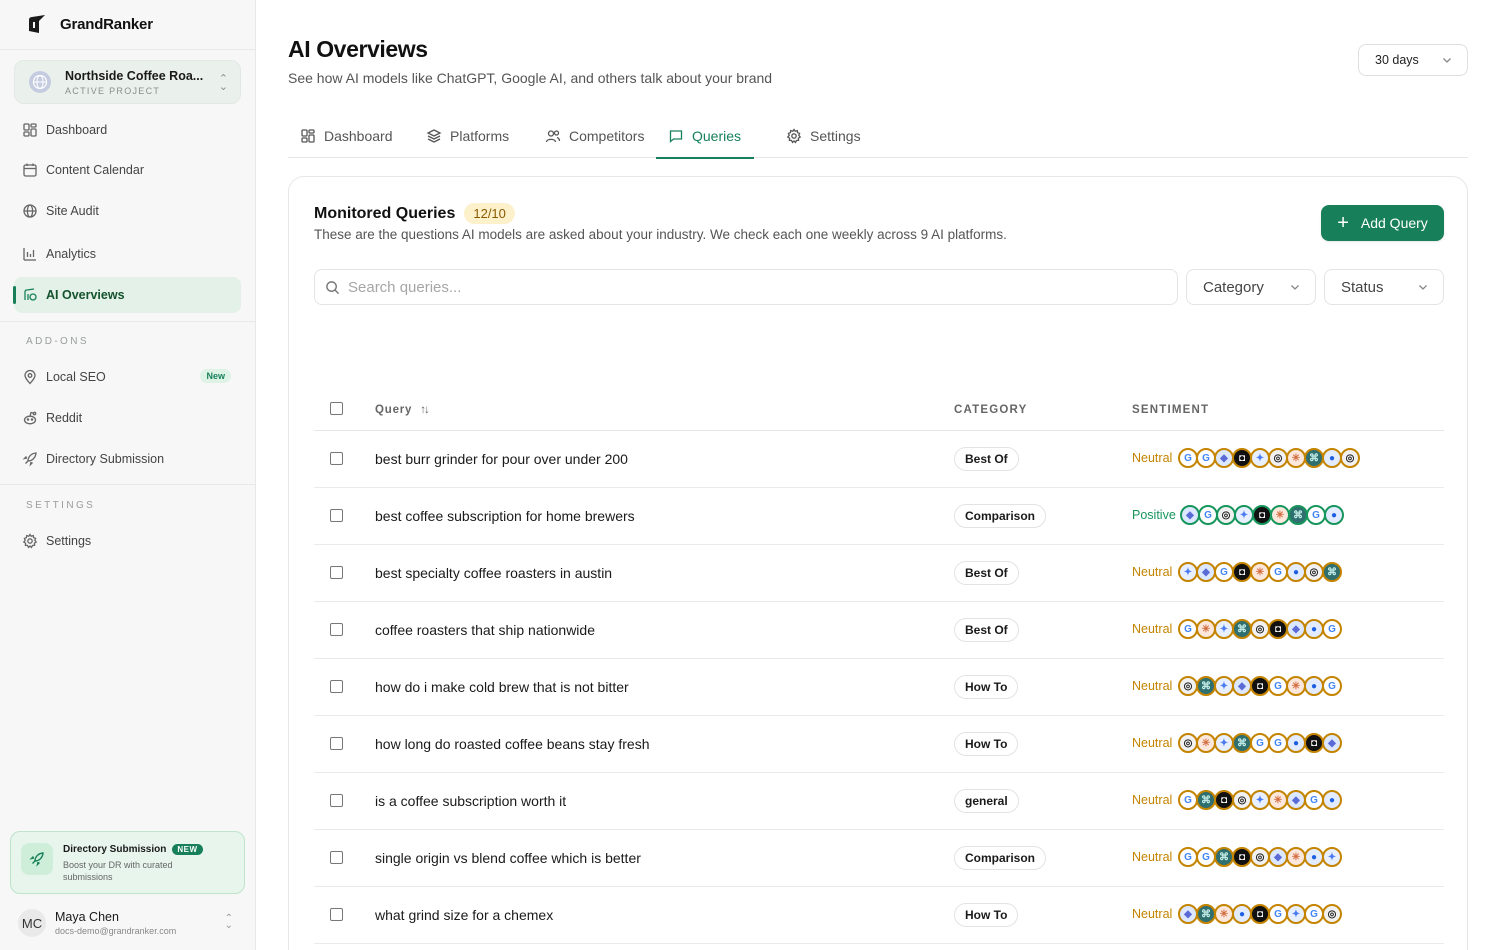 The width and height of the screenshot is (1500, 950). Describe the element at coordinates (85, 295) in the screenshot. I see `sidebar-item-label: AI Overviews` at that location.